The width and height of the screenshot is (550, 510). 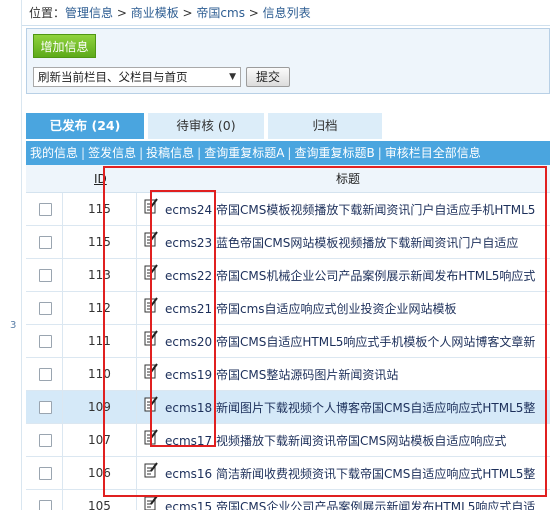 I want to click on breadcrumb: 位置：管理信息 > 商业模板 > 帝国cms > 信息列表, so click(x=286, y=13).